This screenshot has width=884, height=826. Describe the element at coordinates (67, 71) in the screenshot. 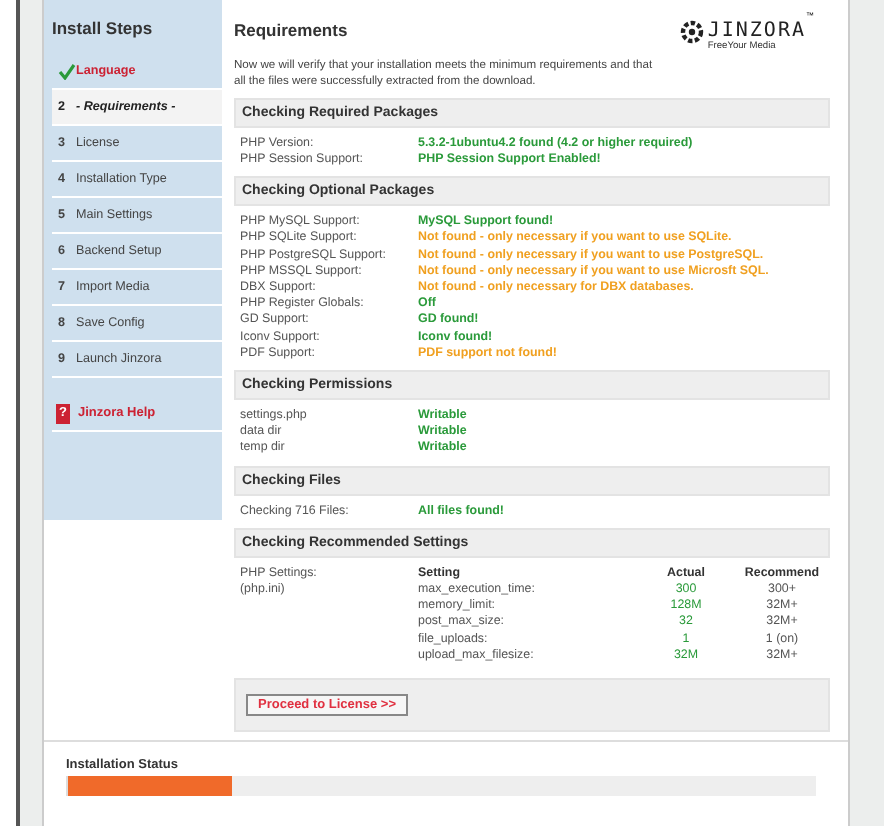

I see `check-icon` at that location.